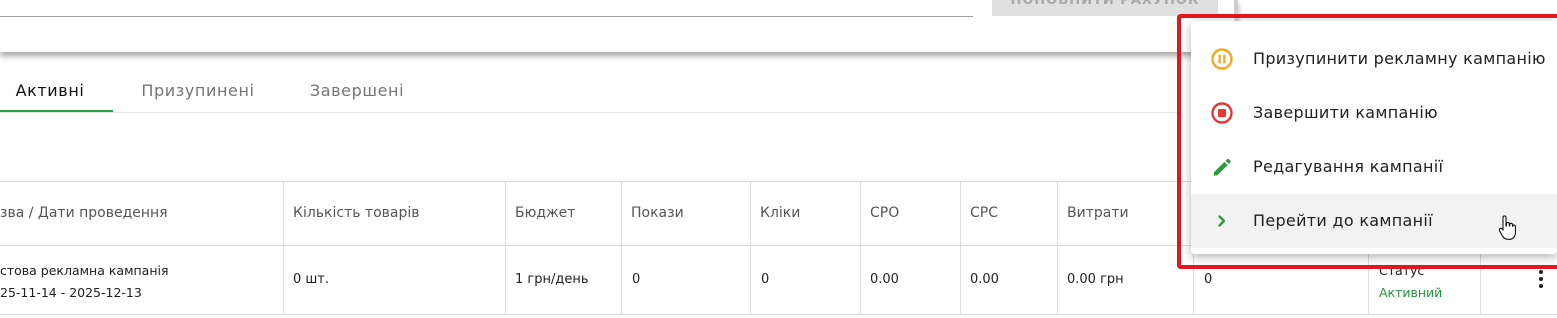 The width and height of the screenshot is (1557, 318). What do you see at coordinates (552, 279) in the screenshot?
I see `budget-cell: 1 грн/день` at bounding box center [552, 279].